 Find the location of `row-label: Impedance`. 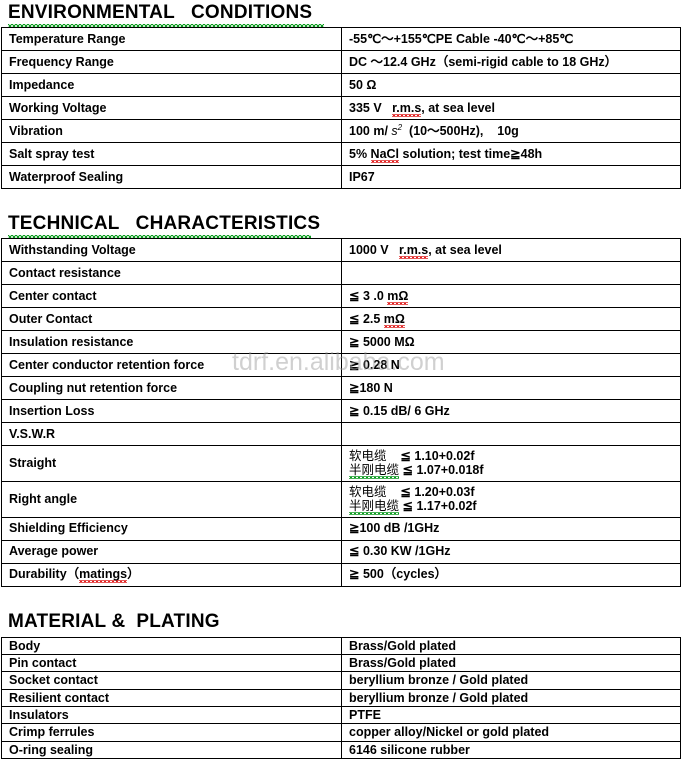

row-label: Impedance is located at coordinates (172, 85).